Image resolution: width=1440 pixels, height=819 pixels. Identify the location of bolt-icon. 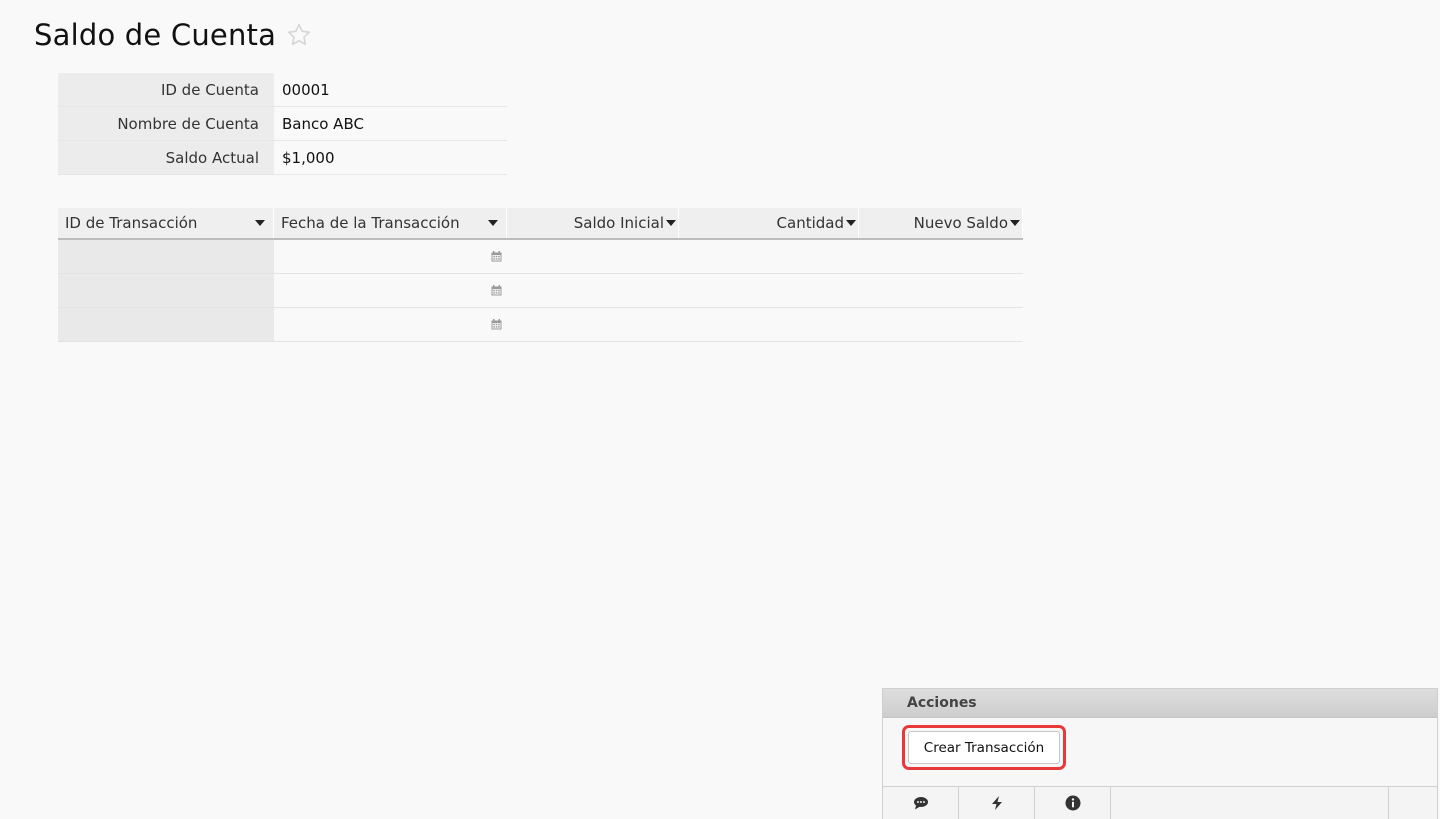
(996, 803).